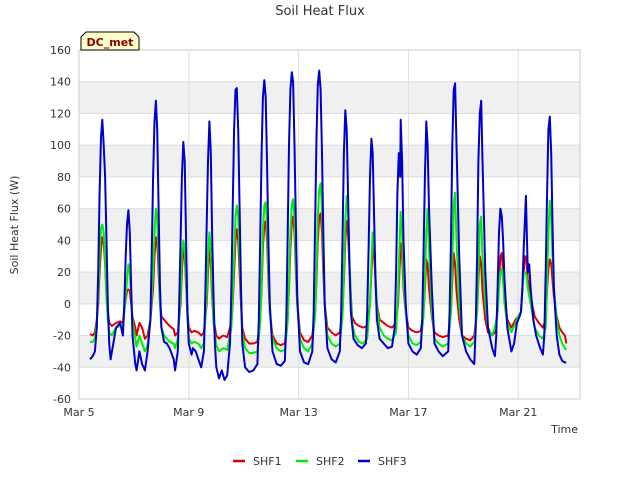  What do you see at coordinates (62, 367) in the screenshot?
I see `y-tick-label: -40` at bounding box center [62, 367].